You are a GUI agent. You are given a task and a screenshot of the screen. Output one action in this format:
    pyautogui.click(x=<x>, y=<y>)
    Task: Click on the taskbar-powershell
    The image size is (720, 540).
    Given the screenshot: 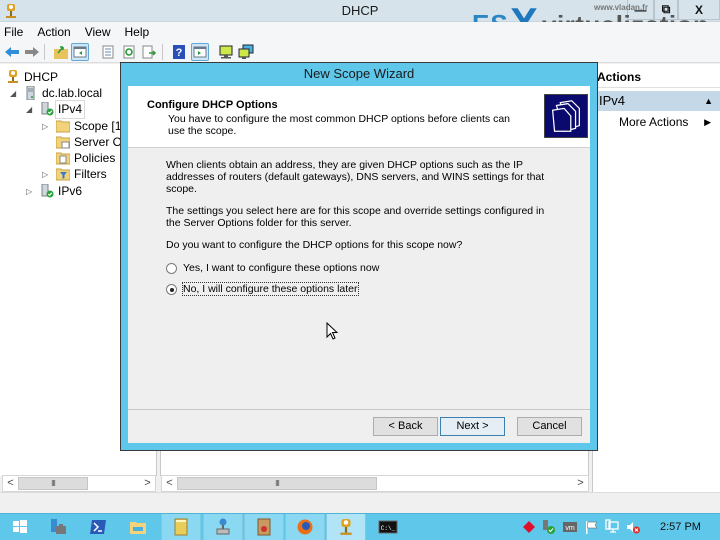 What is the action you would take?
    pyautogui.click(x=98, y=527)
    